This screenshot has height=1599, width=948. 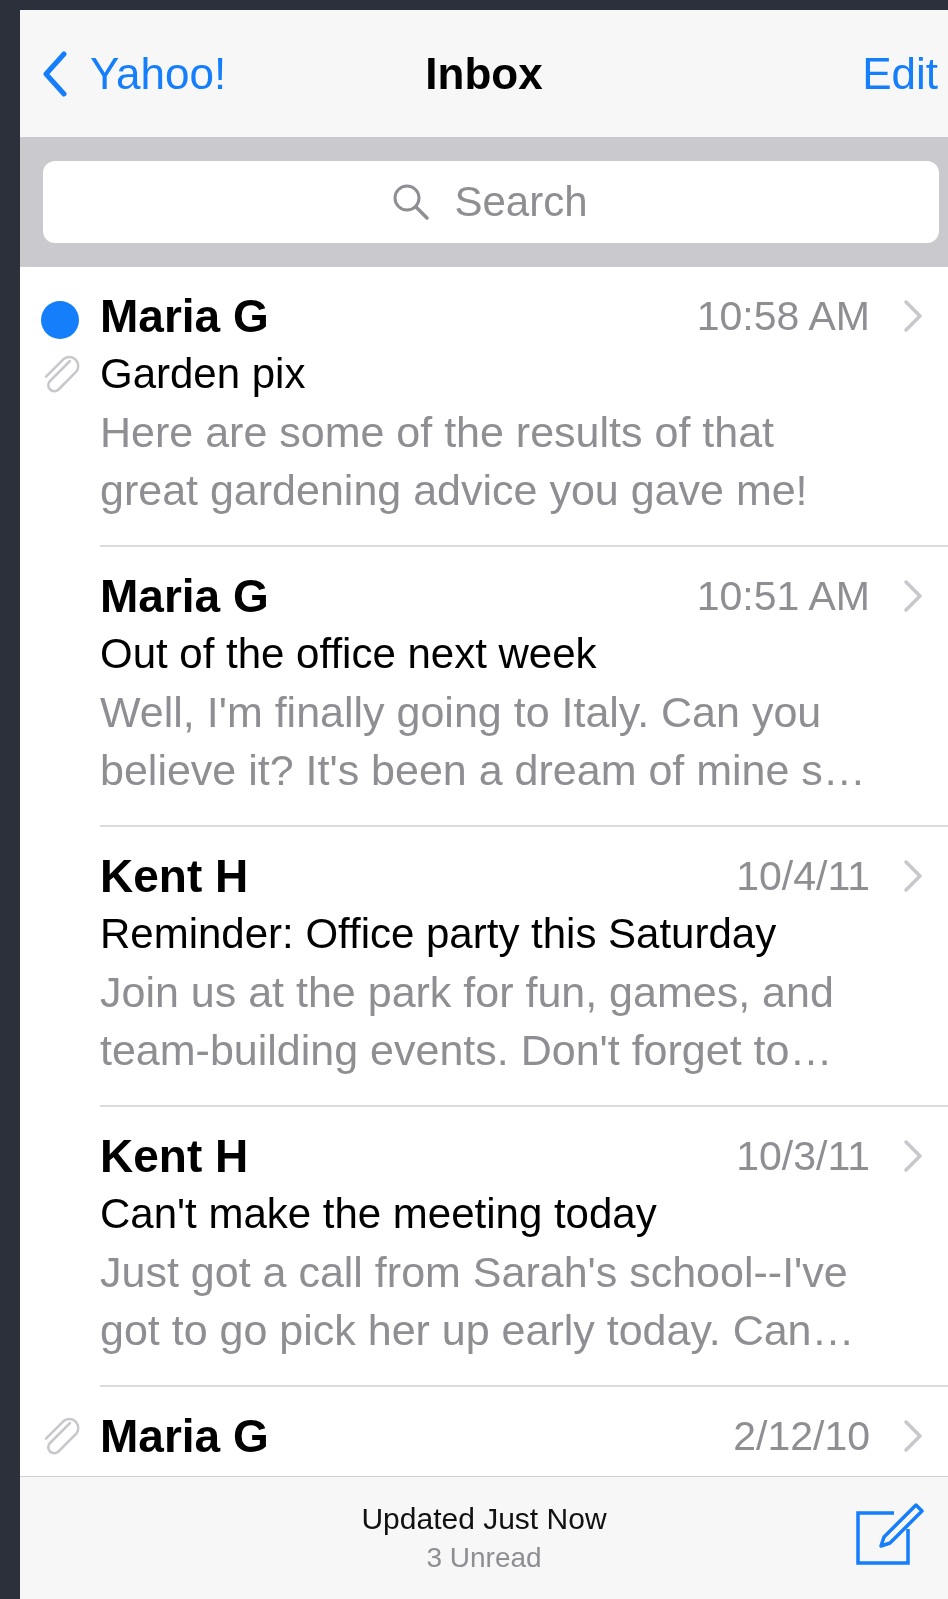 What do you see at coordinates (484, 73) in the screenshot?
I see `inbox-title: Inbox` at bounding box center [484, 73].